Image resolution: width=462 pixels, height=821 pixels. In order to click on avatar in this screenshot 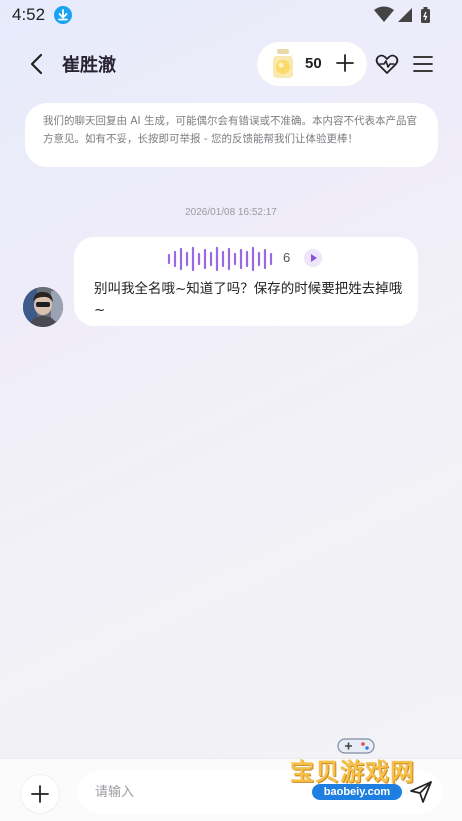, I will do `click(43, 307)`.